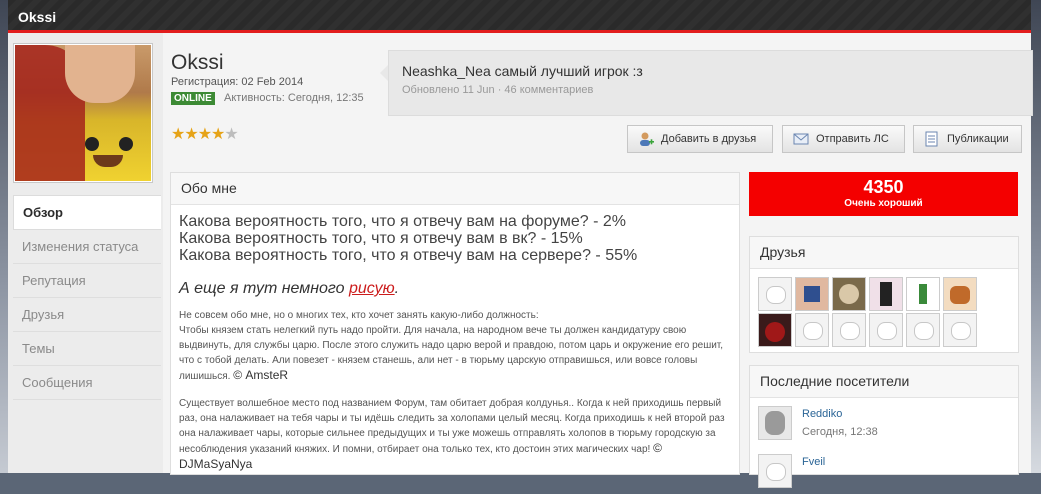 This screenshot has width=1041, height=494. I want to click on publications-button: Публикации, so click(967, 139).